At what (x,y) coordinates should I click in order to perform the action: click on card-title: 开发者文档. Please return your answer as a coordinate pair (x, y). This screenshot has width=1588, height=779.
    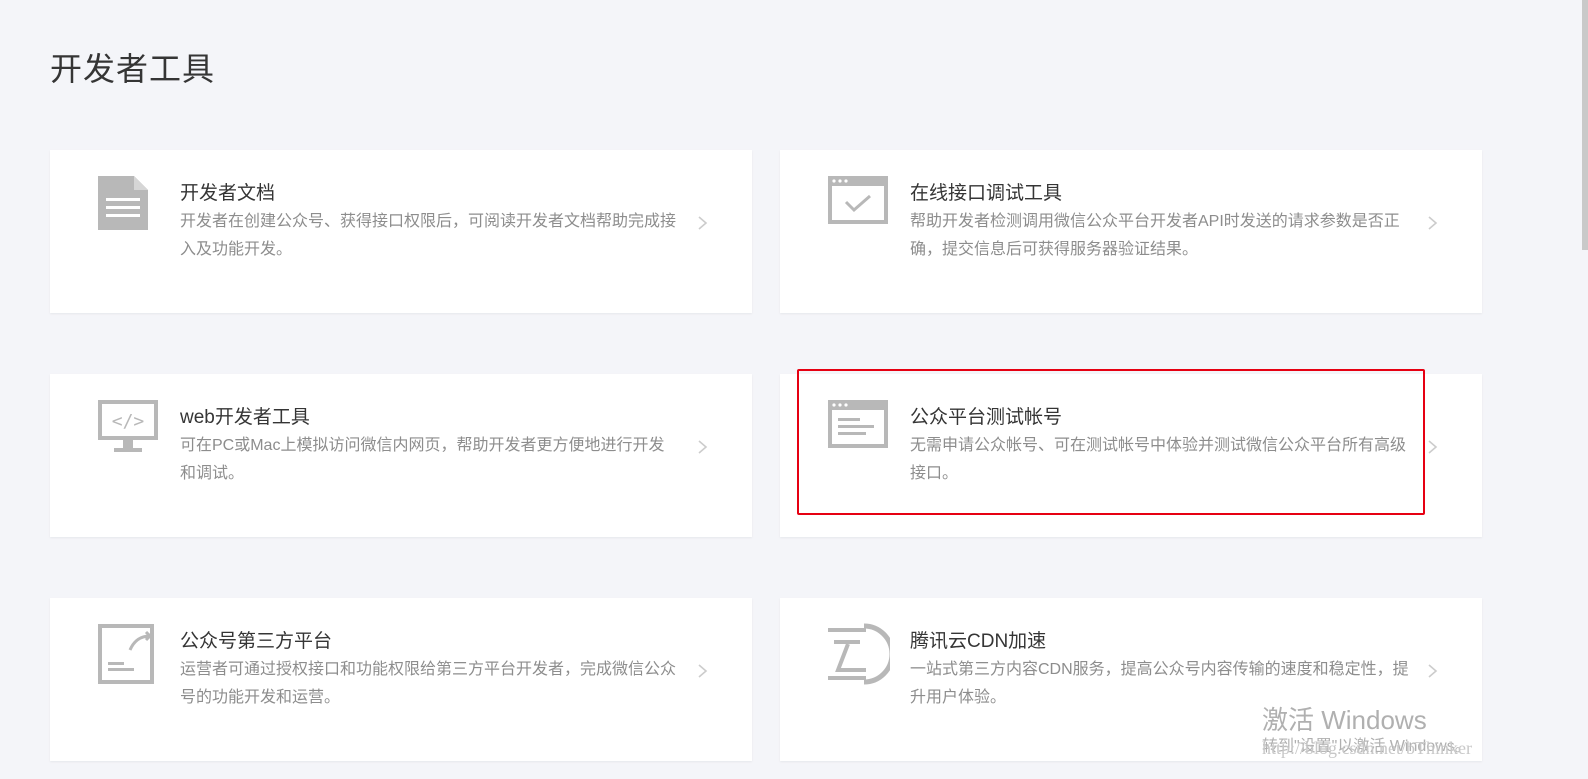
    Looking at the image, I should click on (228, 193).